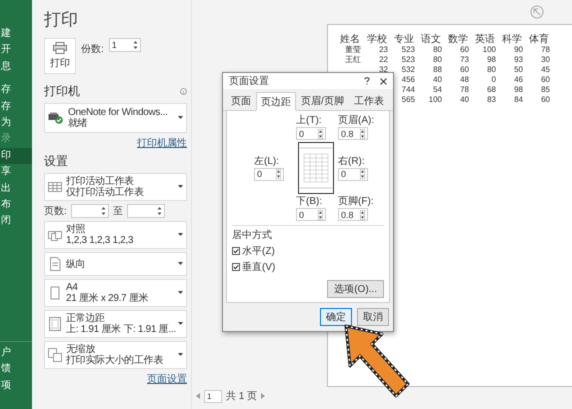 This screenshot has height=409, width=572. What do you see at coordinates (377, 40) in the screenshot?
I see `column-header: 学校` at bounding box center [377, 40].